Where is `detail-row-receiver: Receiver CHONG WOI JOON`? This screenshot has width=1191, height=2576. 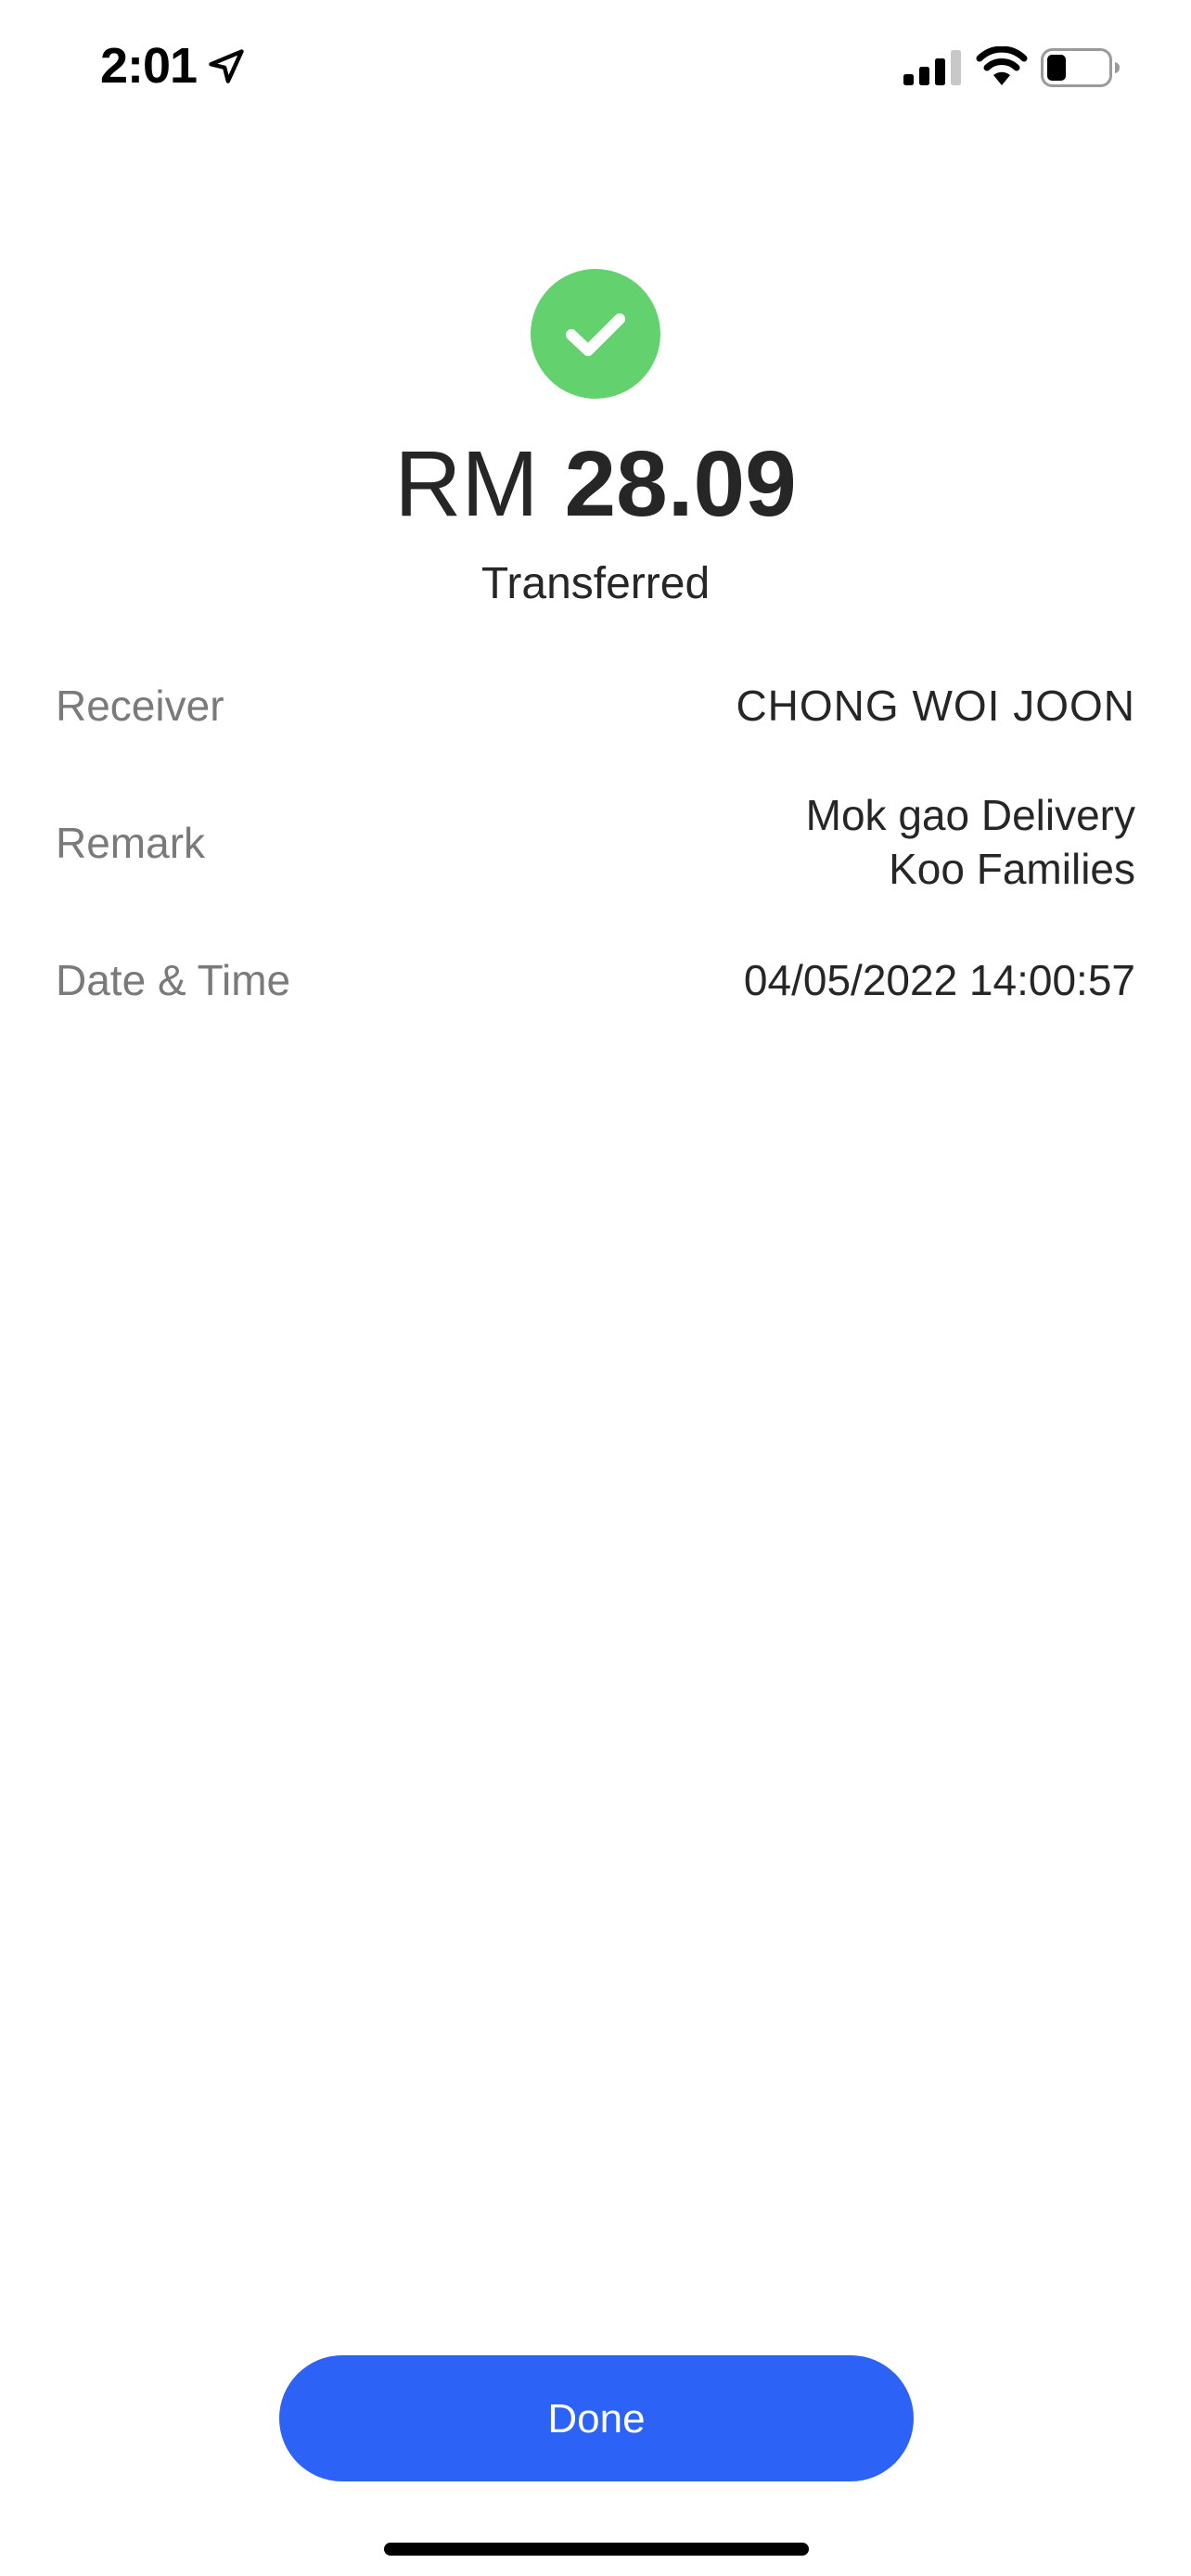
detail-row-receiver: Receiver CHONG WOI JOON is located at coordinates (595, 706).